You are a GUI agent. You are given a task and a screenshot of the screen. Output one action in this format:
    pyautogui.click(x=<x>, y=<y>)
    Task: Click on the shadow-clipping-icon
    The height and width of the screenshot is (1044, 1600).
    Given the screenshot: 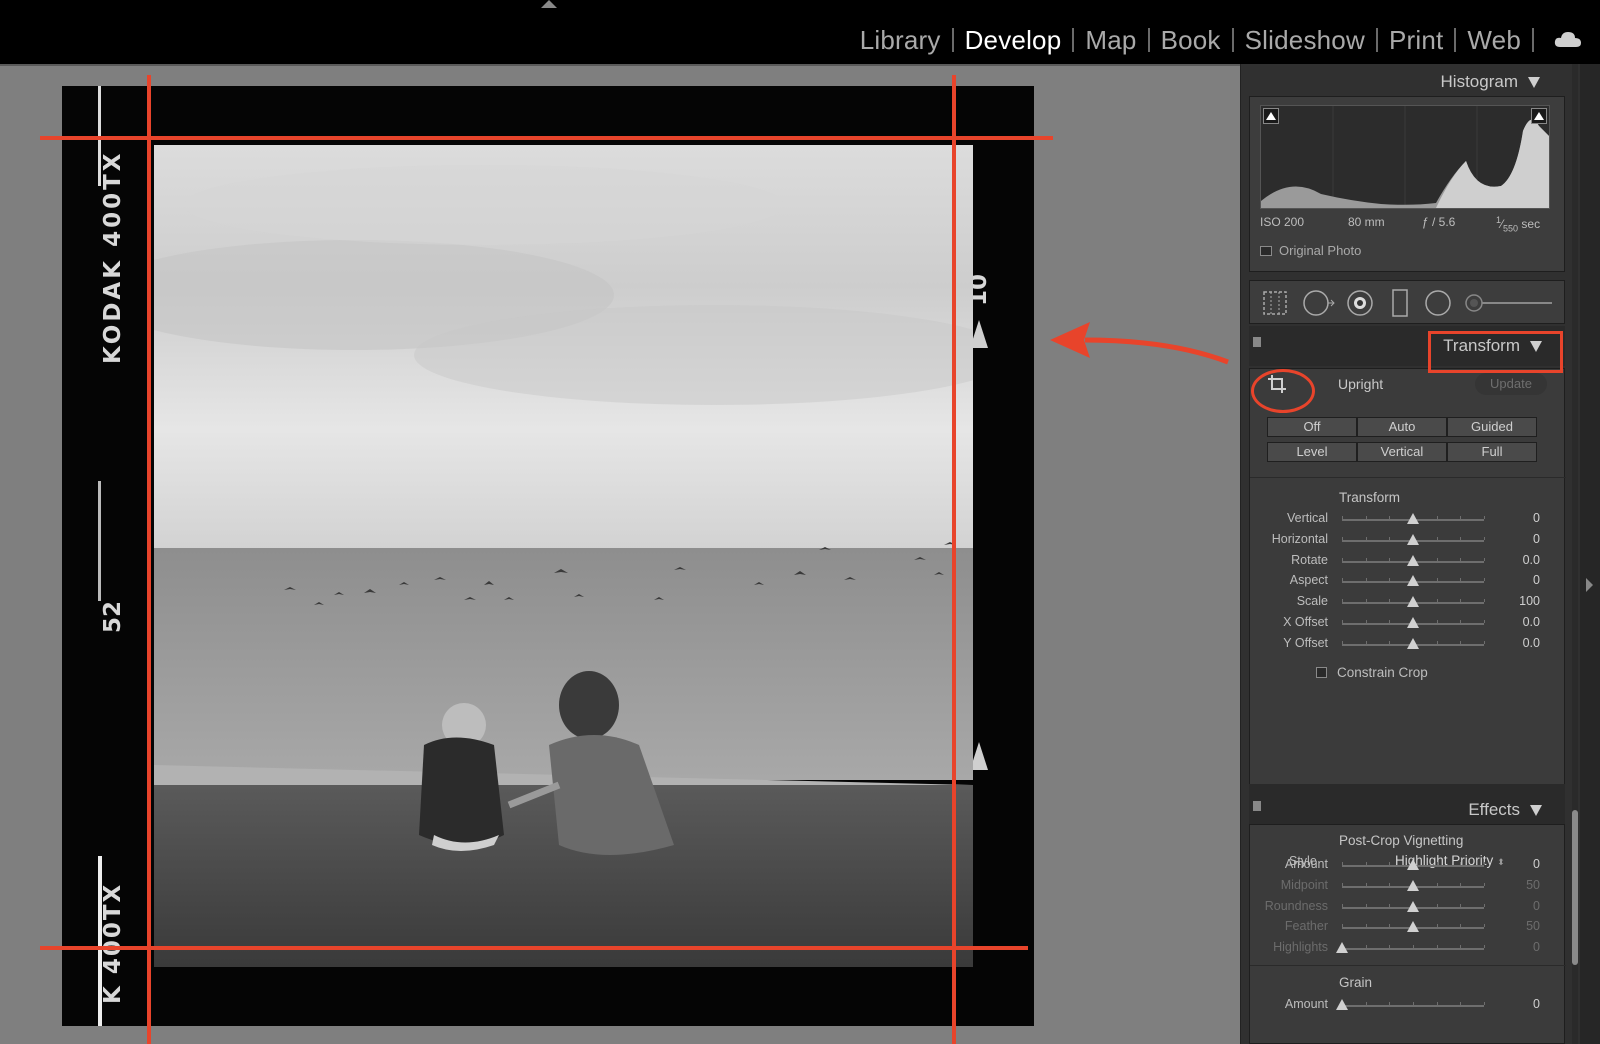 What is the action you would take?
    pyautogui.click(x=1271, y=116)
    